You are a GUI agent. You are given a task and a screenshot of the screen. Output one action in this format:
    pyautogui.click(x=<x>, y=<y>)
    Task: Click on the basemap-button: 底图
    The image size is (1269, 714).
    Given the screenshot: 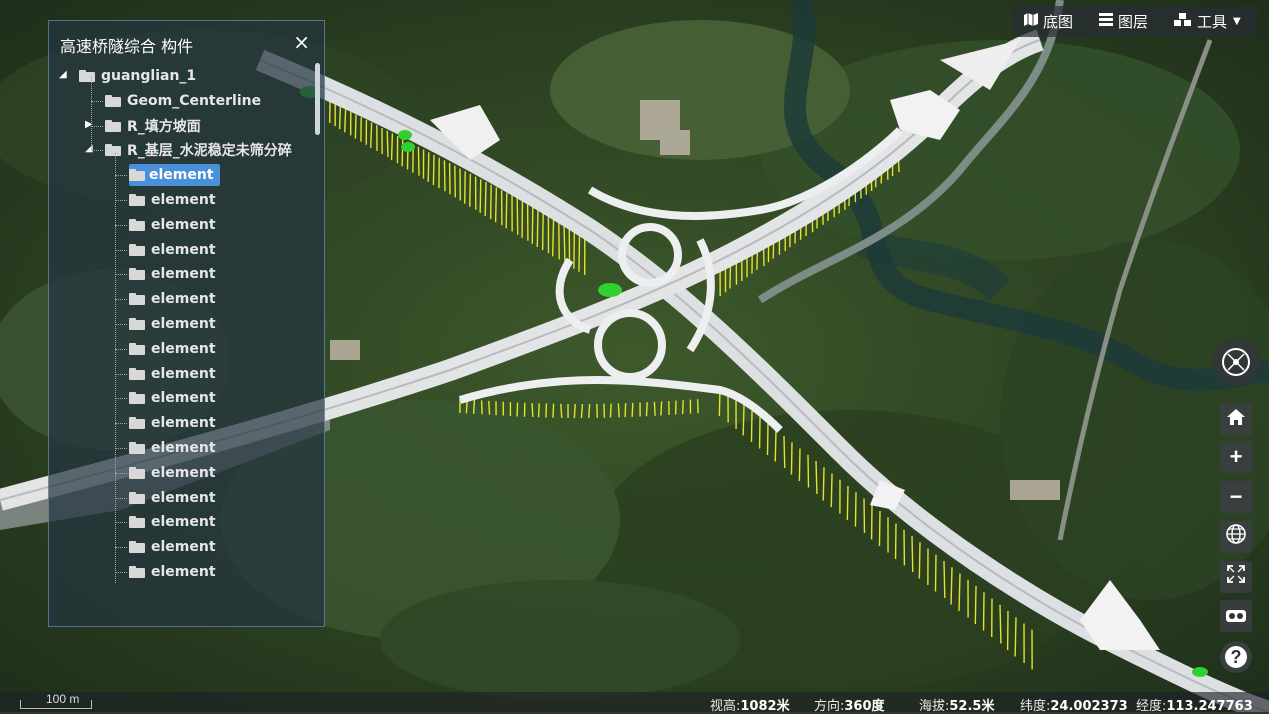 What is the action you would take?
    pyautogui.click(x=1048, y=21)
    